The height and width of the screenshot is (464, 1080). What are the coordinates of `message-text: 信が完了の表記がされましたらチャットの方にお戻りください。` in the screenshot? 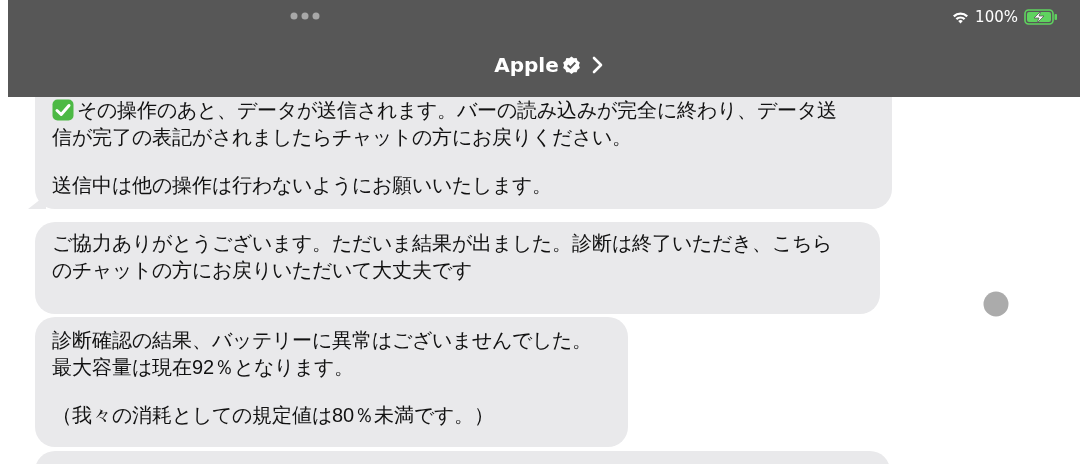 It's located at (342, 137).